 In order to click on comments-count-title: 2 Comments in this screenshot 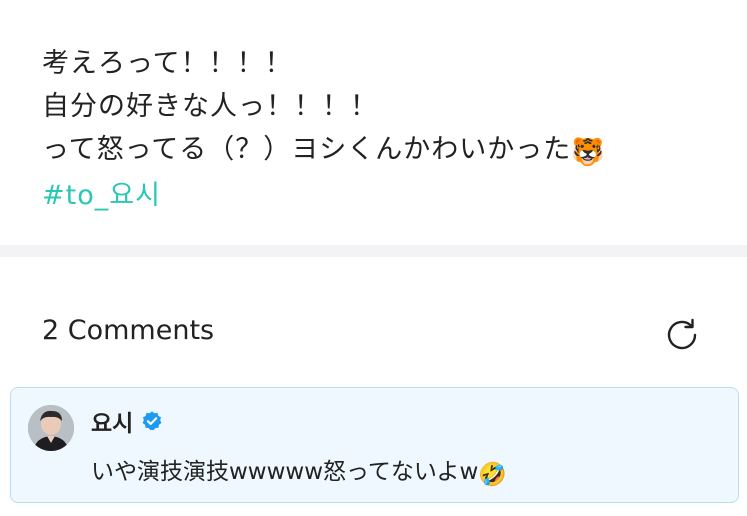, I will do `click(128, 330)`.